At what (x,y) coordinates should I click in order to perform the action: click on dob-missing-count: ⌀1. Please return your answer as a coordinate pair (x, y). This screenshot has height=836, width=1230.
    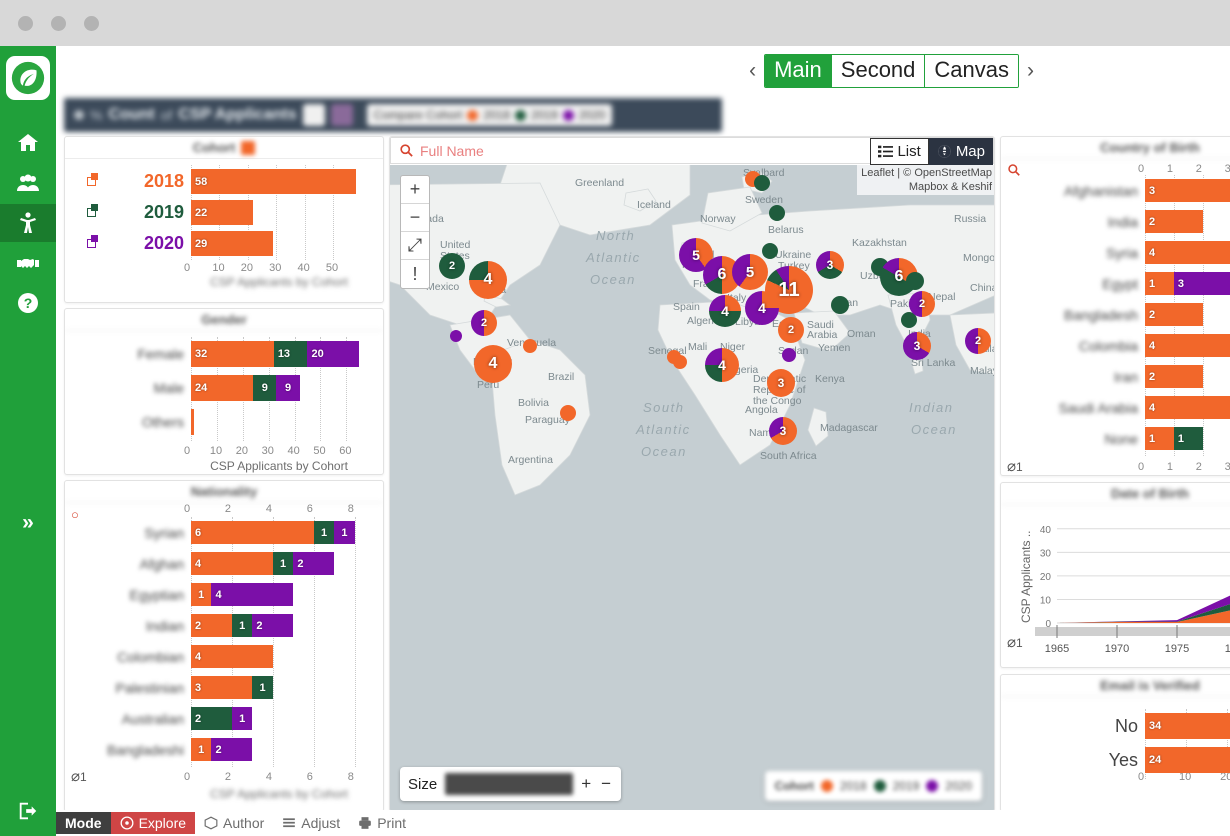
    Looking at the image, I should click on (1015, 642).